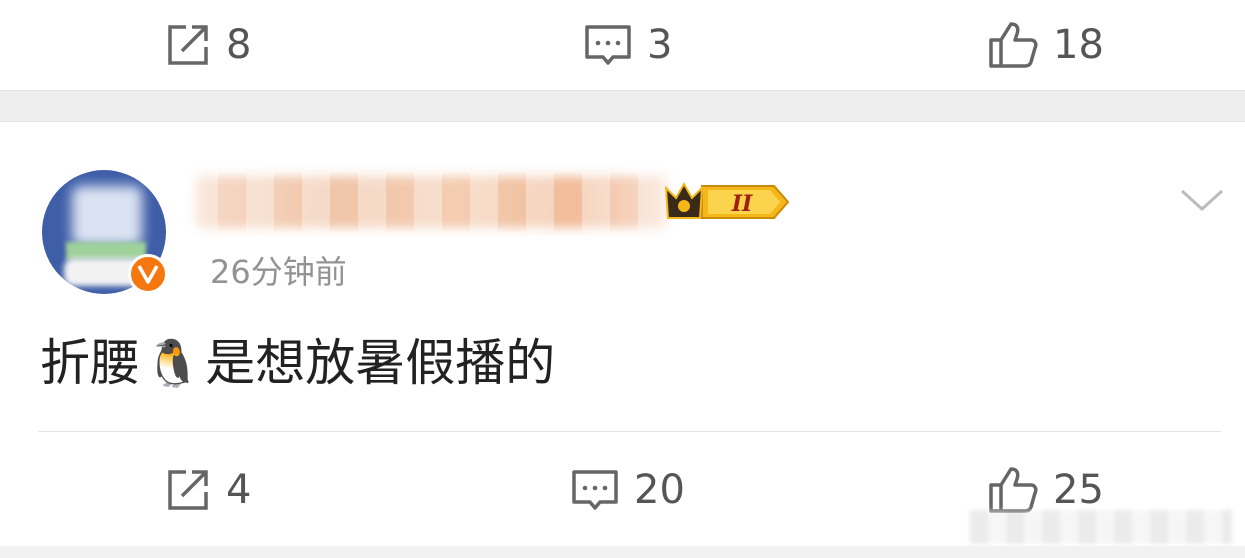  Describe the element at coordinates (727, 204) in the screenshot. I see `member-level-badge: II` at that location.